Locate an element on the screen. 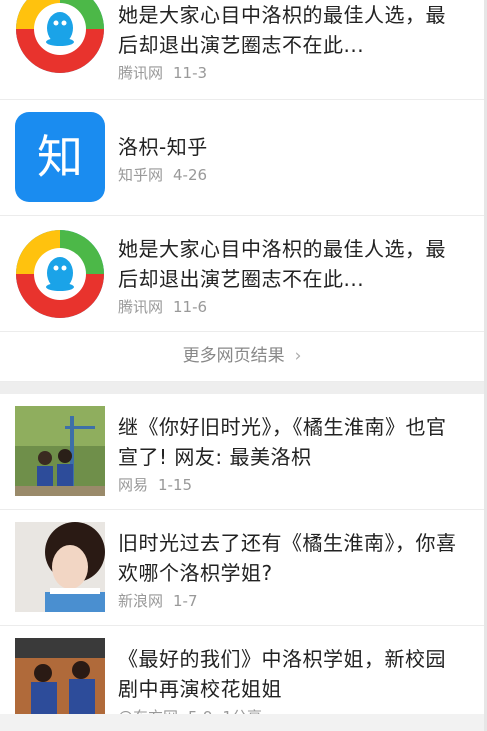 The image size is (487, 731). zhihu-logo-text: 知 is located at coordinates (60, 157).